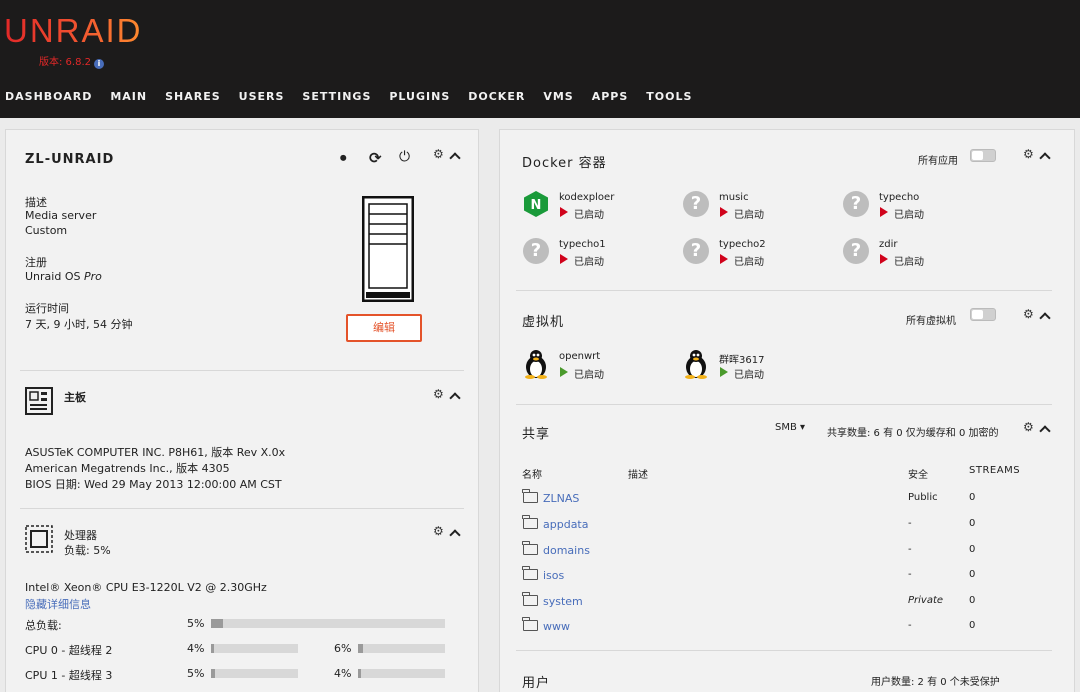 This screenshot has width=1080, height=692. I want to click on share-link: domains, so click(566, 550).